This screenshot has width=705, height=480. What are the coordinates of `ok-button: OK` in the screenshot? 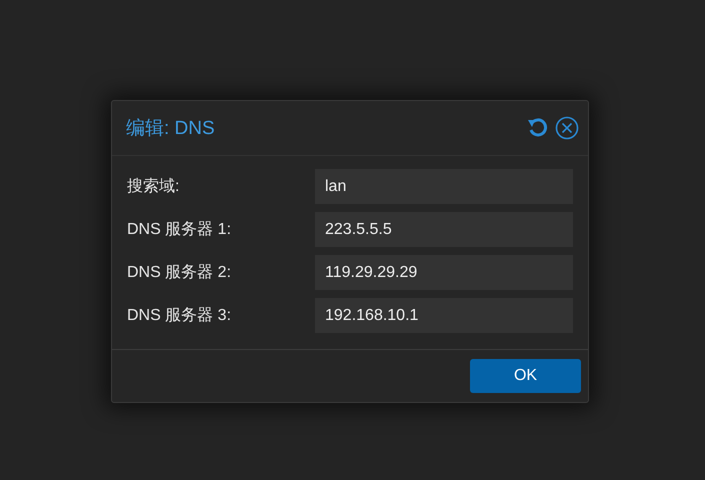 It's located at (525, 376).